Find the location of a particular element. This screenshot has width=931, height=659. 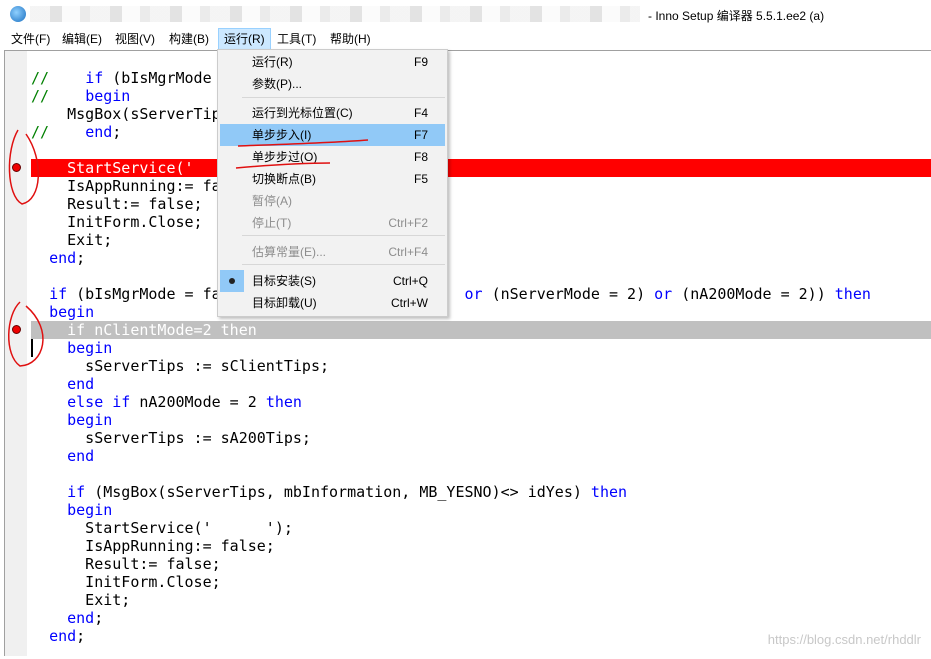

watermark: https://blog.csdn.net/rhddlr is located at coordinates (844, 639).